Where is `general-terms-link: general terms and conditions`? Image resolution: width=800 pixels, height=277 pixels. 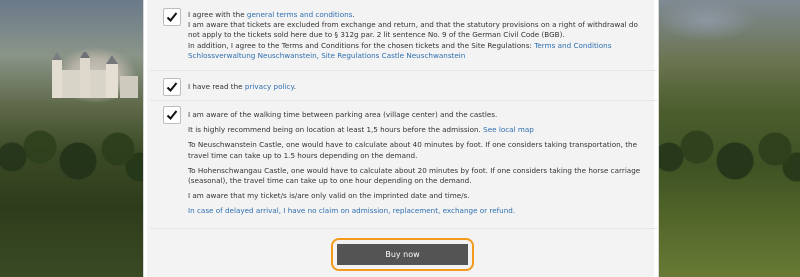 general-terms-link: general terms and conditions is located at coordinates (300, 14).